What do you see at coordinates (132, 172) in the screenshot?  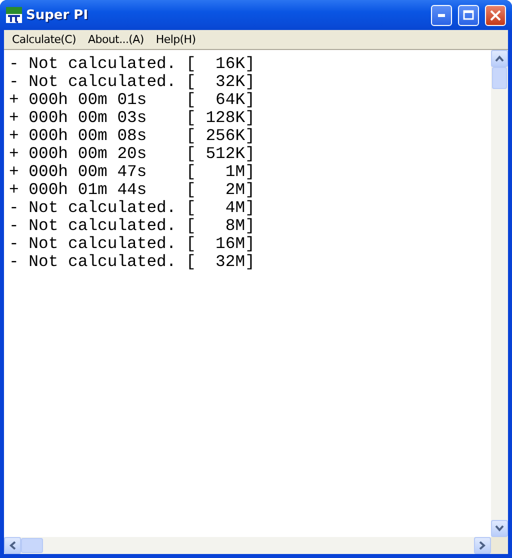 I see `result-line: + 000h 00m 47s [ 1M]` at bounding box center [132, 172].